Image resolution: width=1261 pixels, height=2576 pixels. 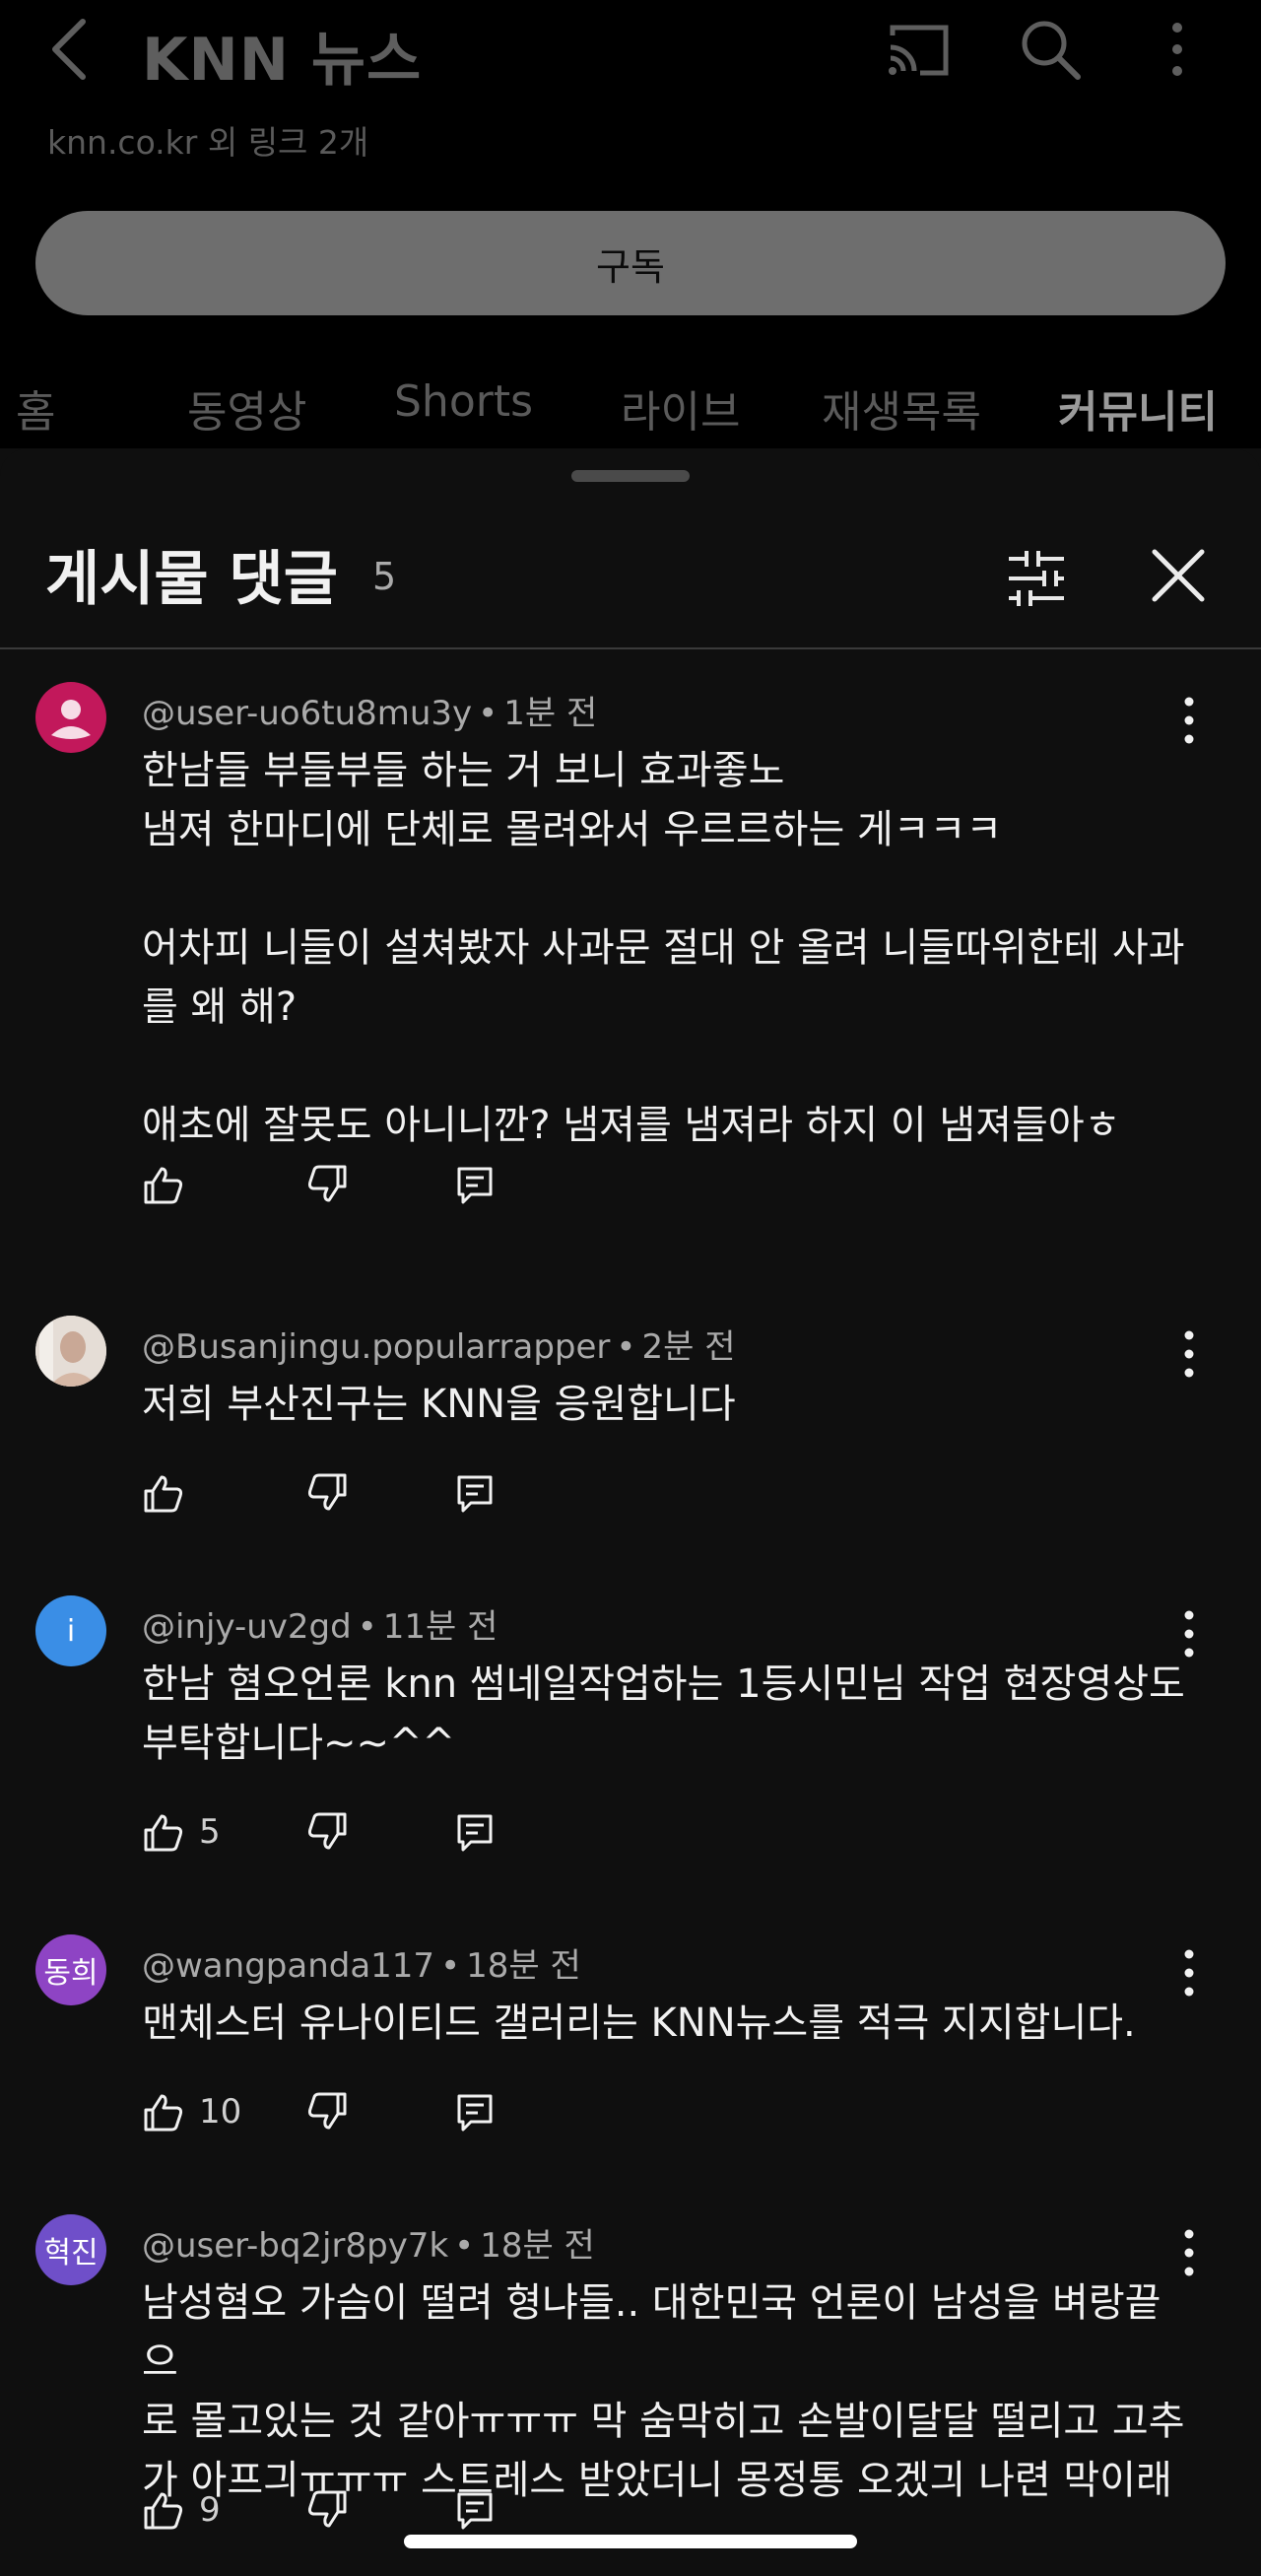 I want to click on comment-line: 를 왜 해?, so click(x=220, y=1007).